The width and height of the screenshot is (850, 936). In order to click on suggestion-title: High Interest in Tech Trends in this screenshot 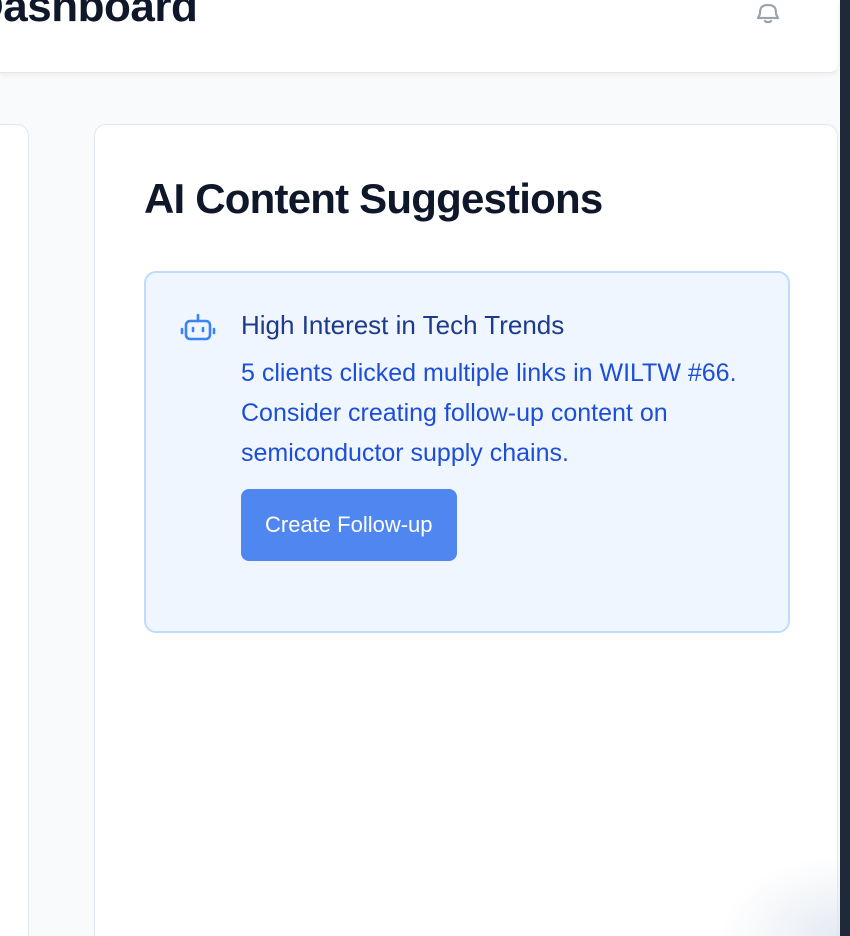, I will do `click(403, 325)`.